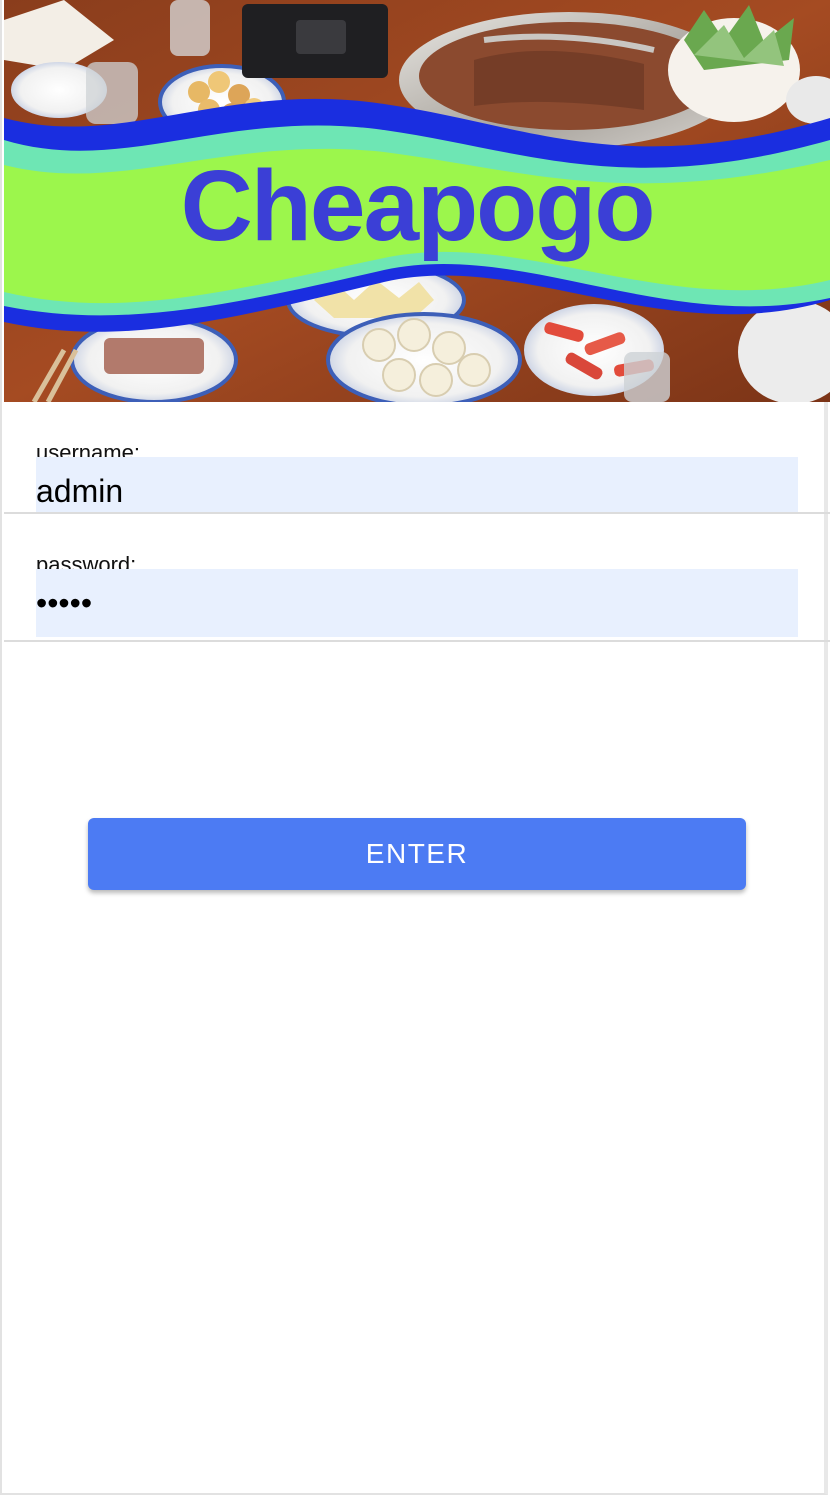 The width and height of the screenshot is (834, 1498). Describe the element at coordinates (417, 206) in the screenshot. I see `app-logo-title: Cheapogo` at that location.